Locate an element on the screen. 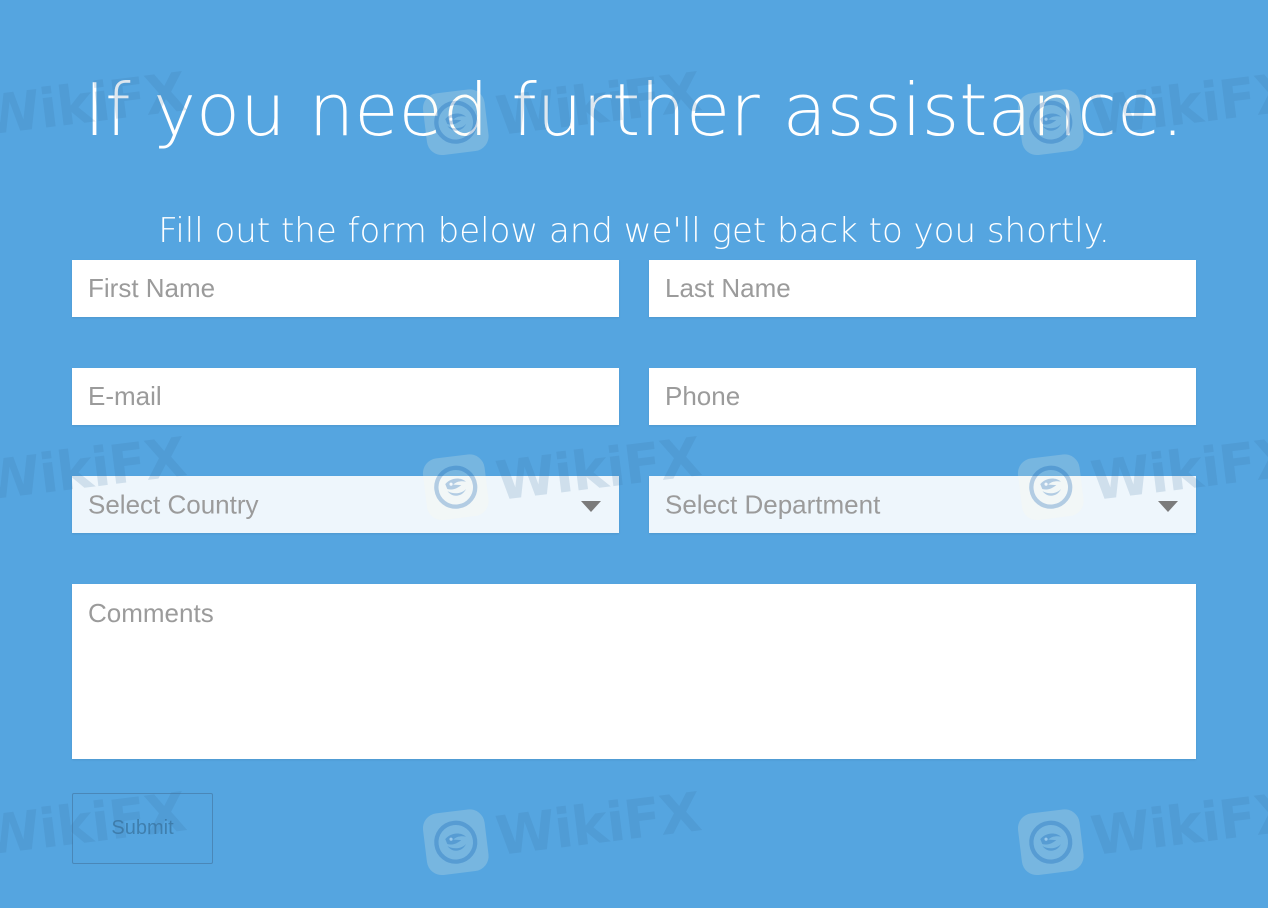 This screenshot has height=908, width=1268. field-group-first-name is located at coordinates (345, 288).